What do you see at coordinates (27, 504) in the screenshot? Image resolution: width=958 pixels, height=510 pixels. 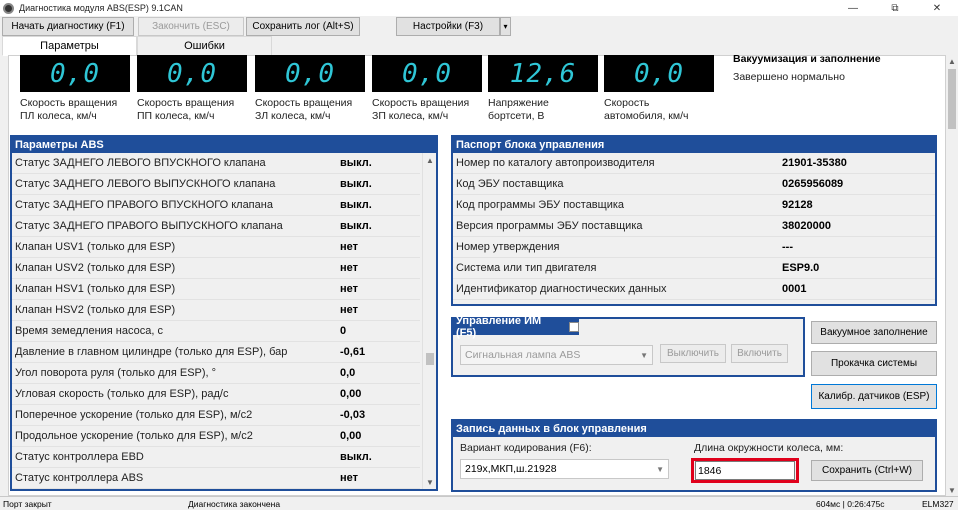 I see `port-status: Порт закрыт` at bounding box center [27, 504].